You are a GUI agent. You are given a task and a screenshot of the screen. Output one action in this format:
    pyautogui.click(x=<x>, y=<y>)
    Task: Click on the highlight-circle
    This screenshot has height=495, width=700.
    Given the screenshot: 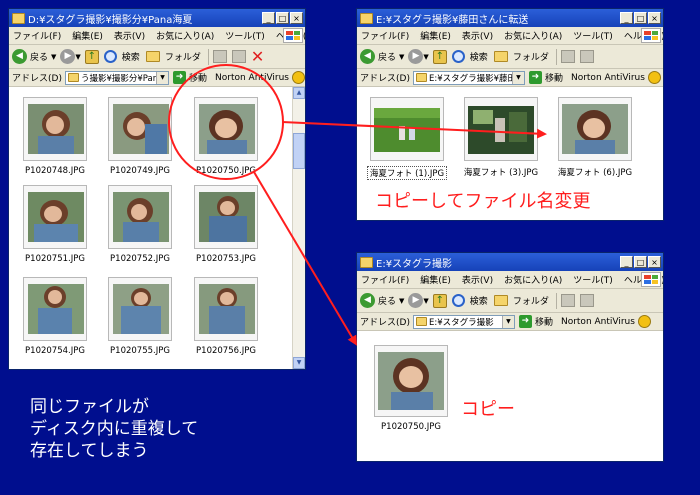 What is the action you would take?
    pyautogui.click(x=226, y=122)
    